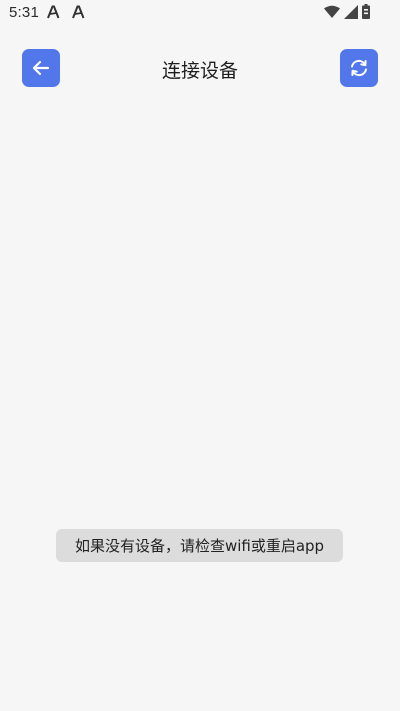 This screenshot has height=711, width=400. I want to click on status-time: 5:31, so click(24, 12).